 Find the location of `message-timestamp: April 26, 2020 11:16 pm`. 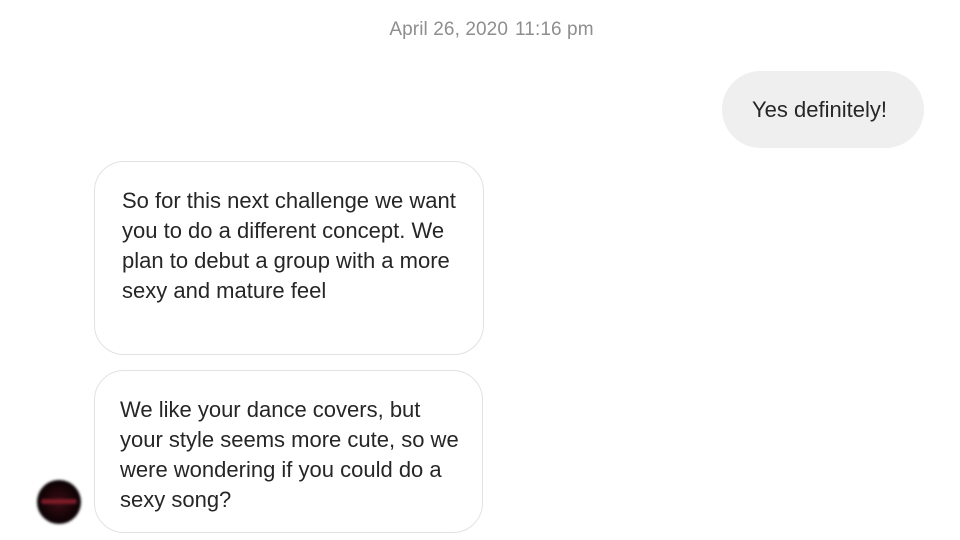

message-timestamp: April 26, 2020 11:16 pm is located at coordinates (480, 30).